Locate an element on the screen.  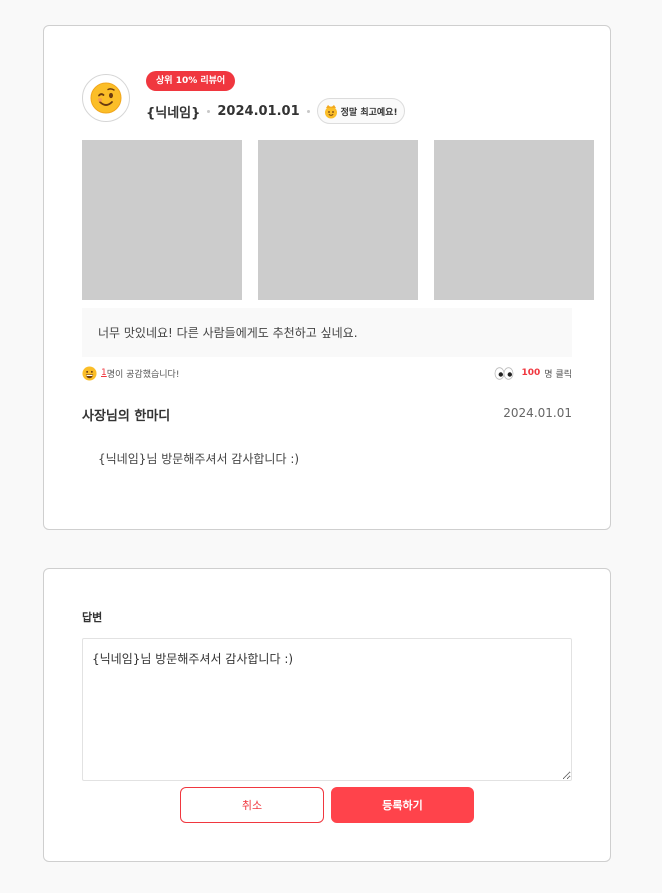
empathy-info: 1 명이 공감했습니다! is located at coordinates (130, 373).